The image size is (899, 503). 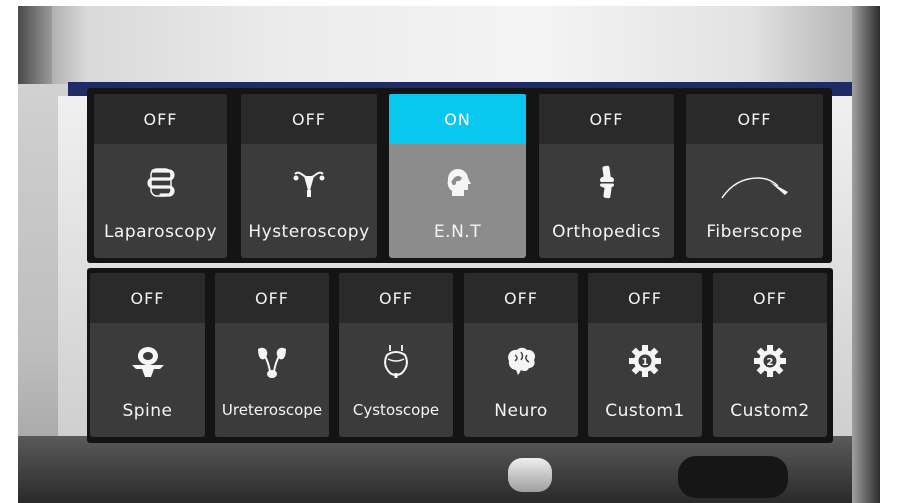 I want to click on mode-body: Cystoscope, so click(x=396, y=380).